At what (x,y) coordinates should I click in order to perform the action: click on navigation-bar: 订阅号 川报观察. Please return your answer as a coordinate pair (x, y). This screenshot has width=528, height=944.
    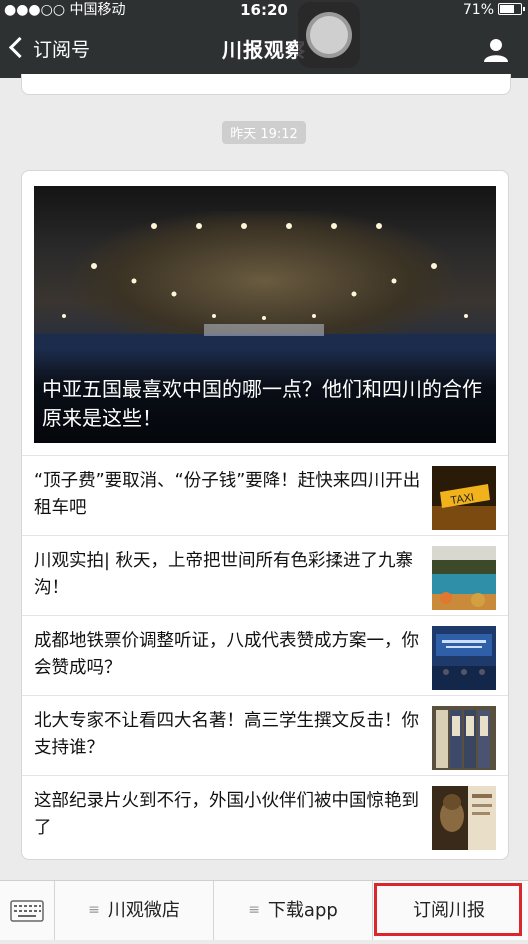
    Looking at the image, I should click on (264, 50).